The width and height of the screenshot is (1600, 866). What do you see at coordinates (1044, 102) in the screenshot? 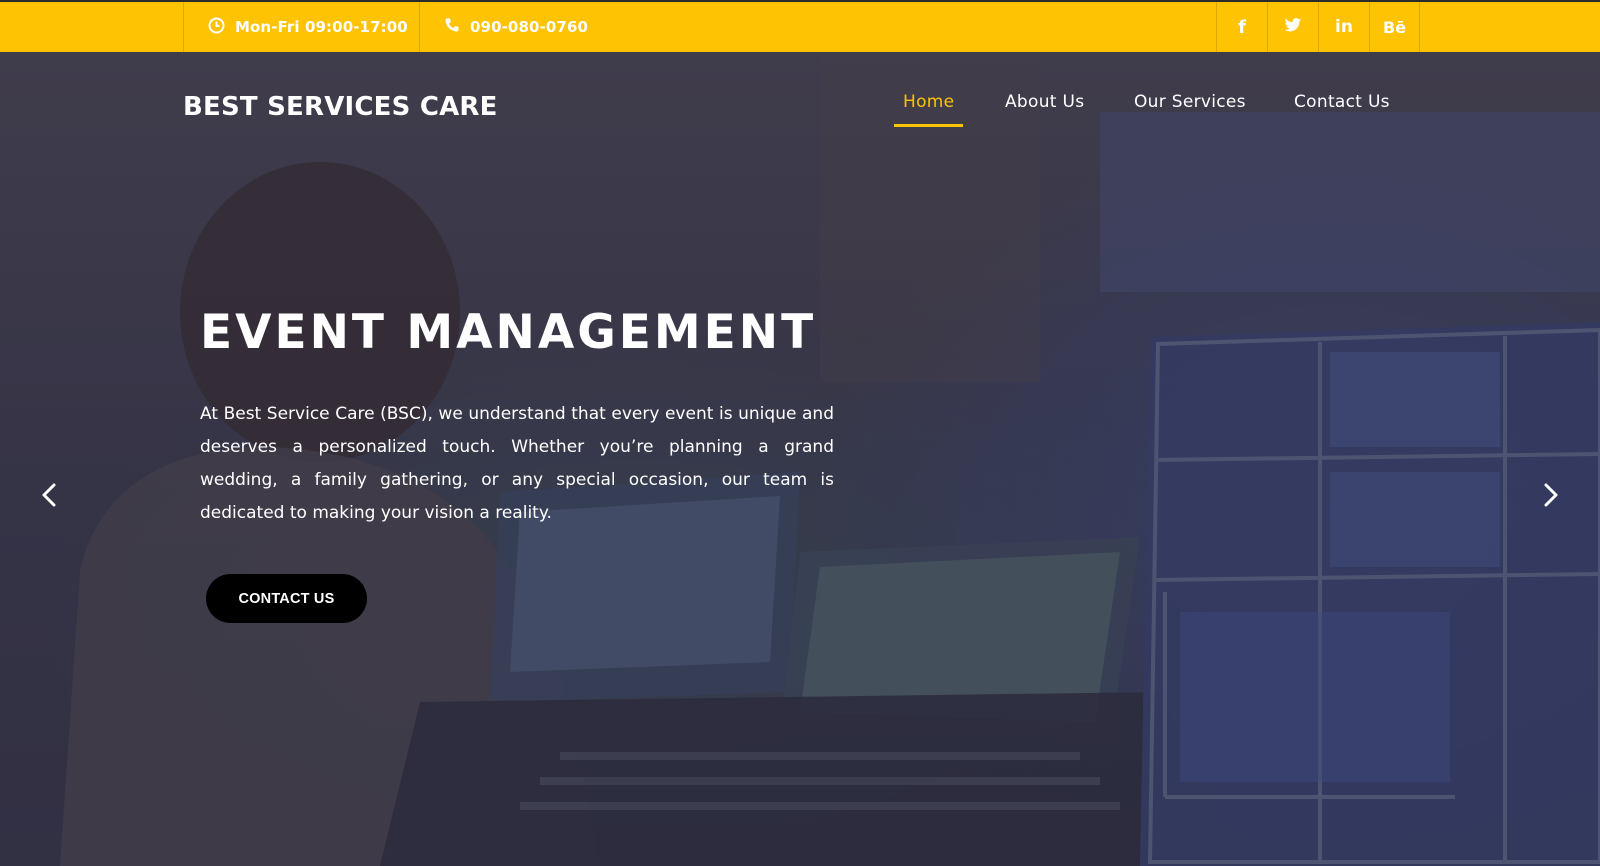
I see `nav-item-about-us: About Us` at bounding box center [1044, 102].